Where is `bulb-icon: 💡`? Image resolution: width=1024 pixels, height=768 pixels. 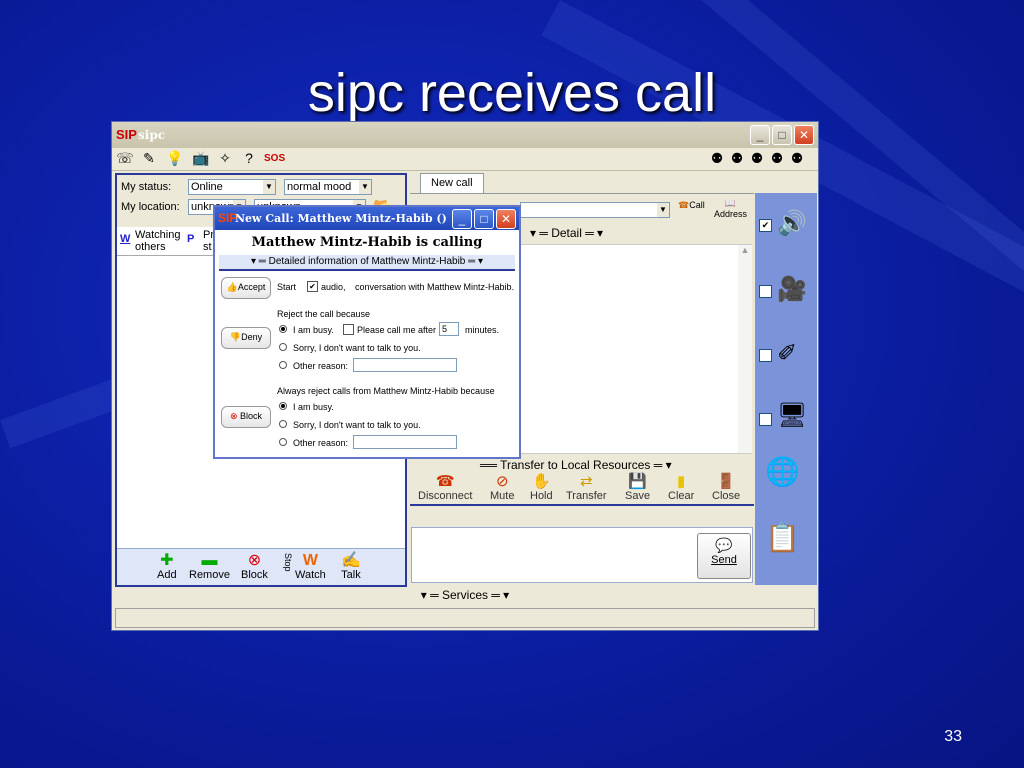
bulb-icon: 💡 is located at coordinates (175, 158).